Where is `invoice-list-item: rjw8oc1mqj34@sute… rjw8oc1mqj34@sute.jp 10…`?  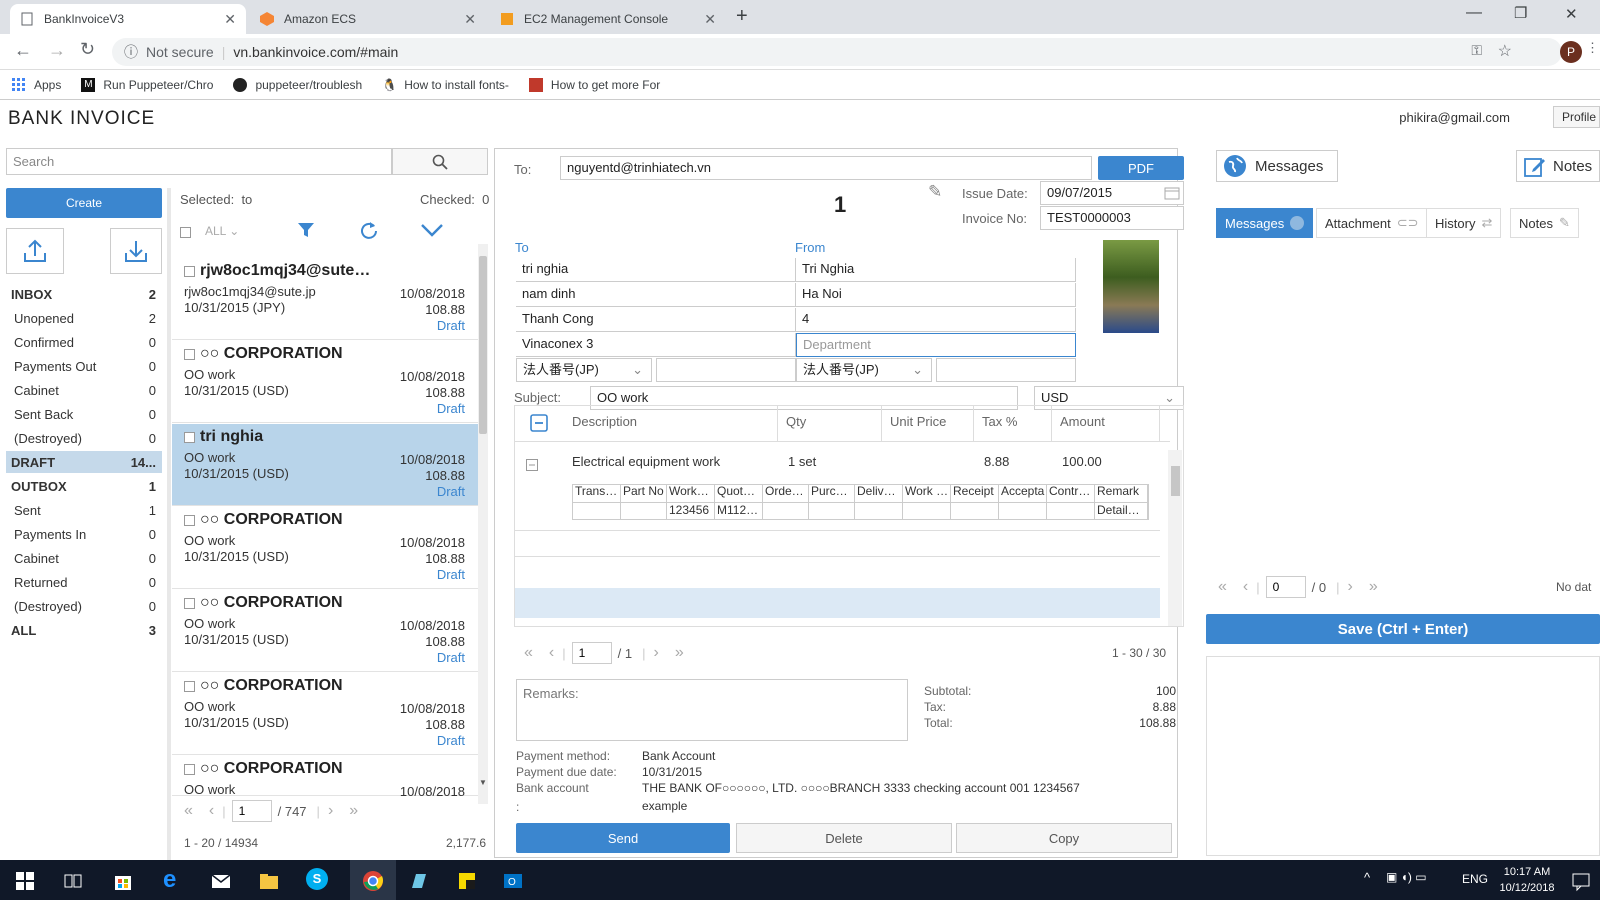 invoice-list-item: rjw8oc1mqj34@sute… rjw8oc1mqj34@sute.jp 10… is located at coordinates (329, 299).